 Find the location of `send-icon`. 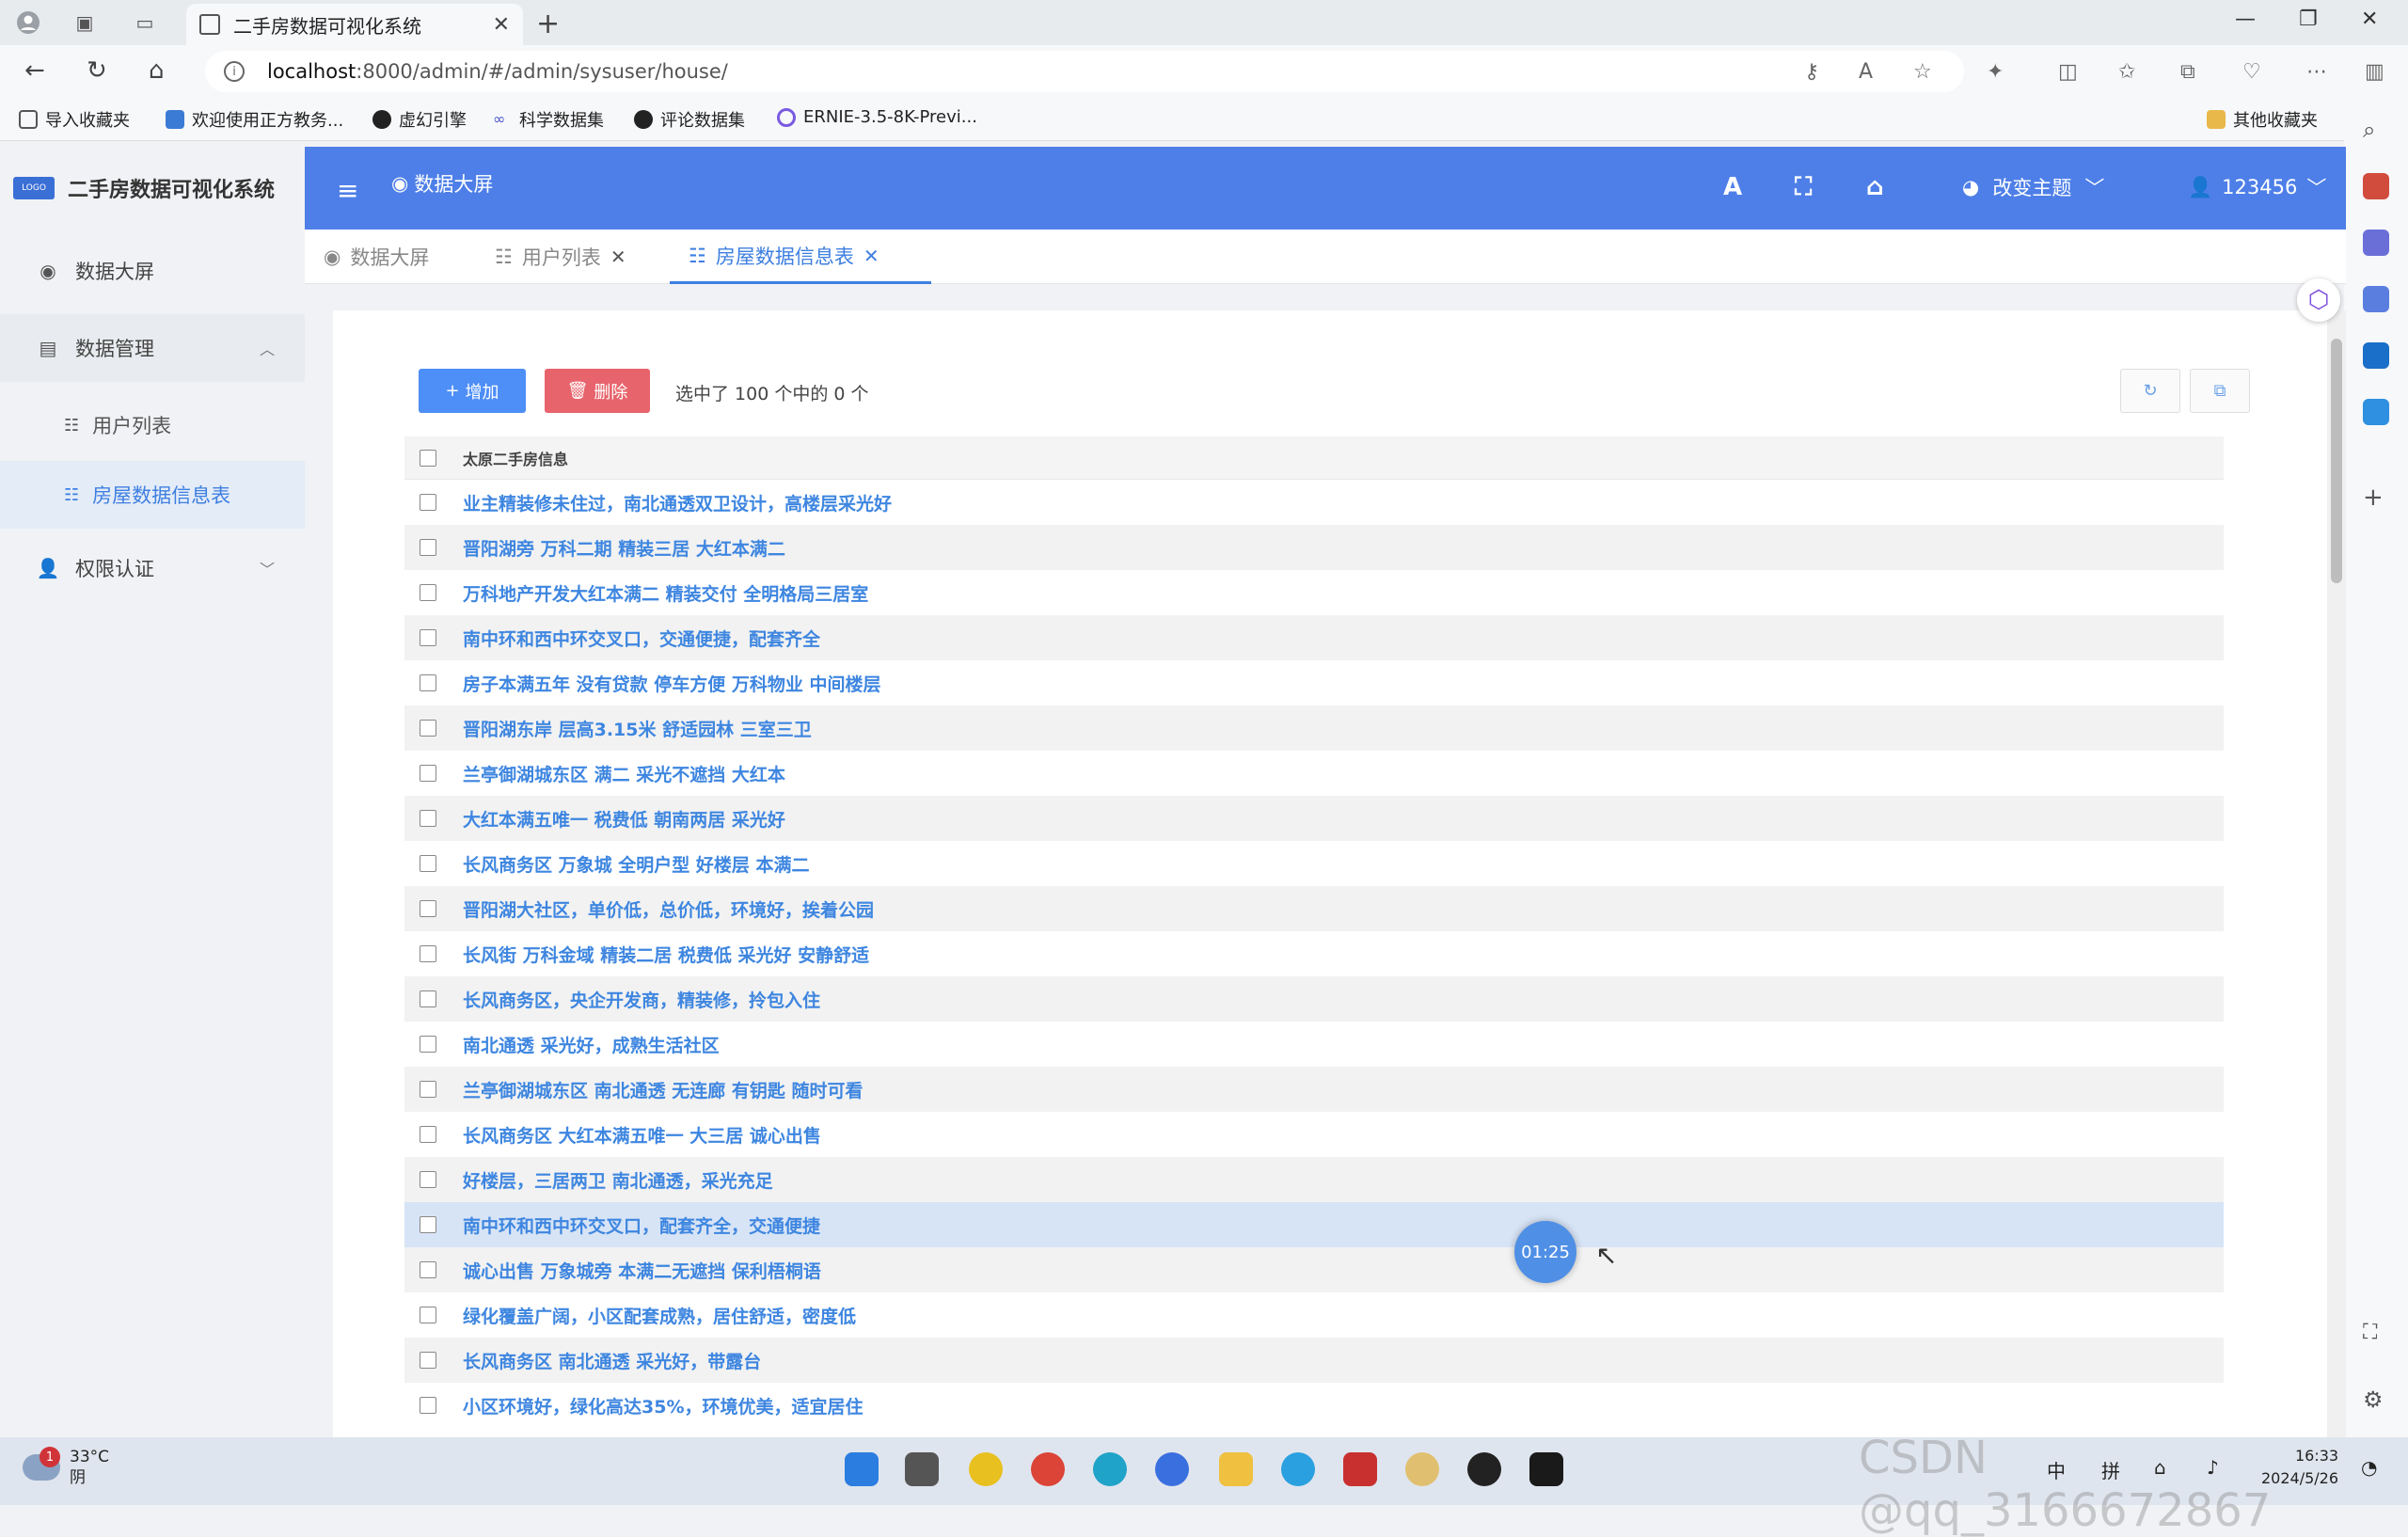

send-icon is located at coordinates (2376, 412).